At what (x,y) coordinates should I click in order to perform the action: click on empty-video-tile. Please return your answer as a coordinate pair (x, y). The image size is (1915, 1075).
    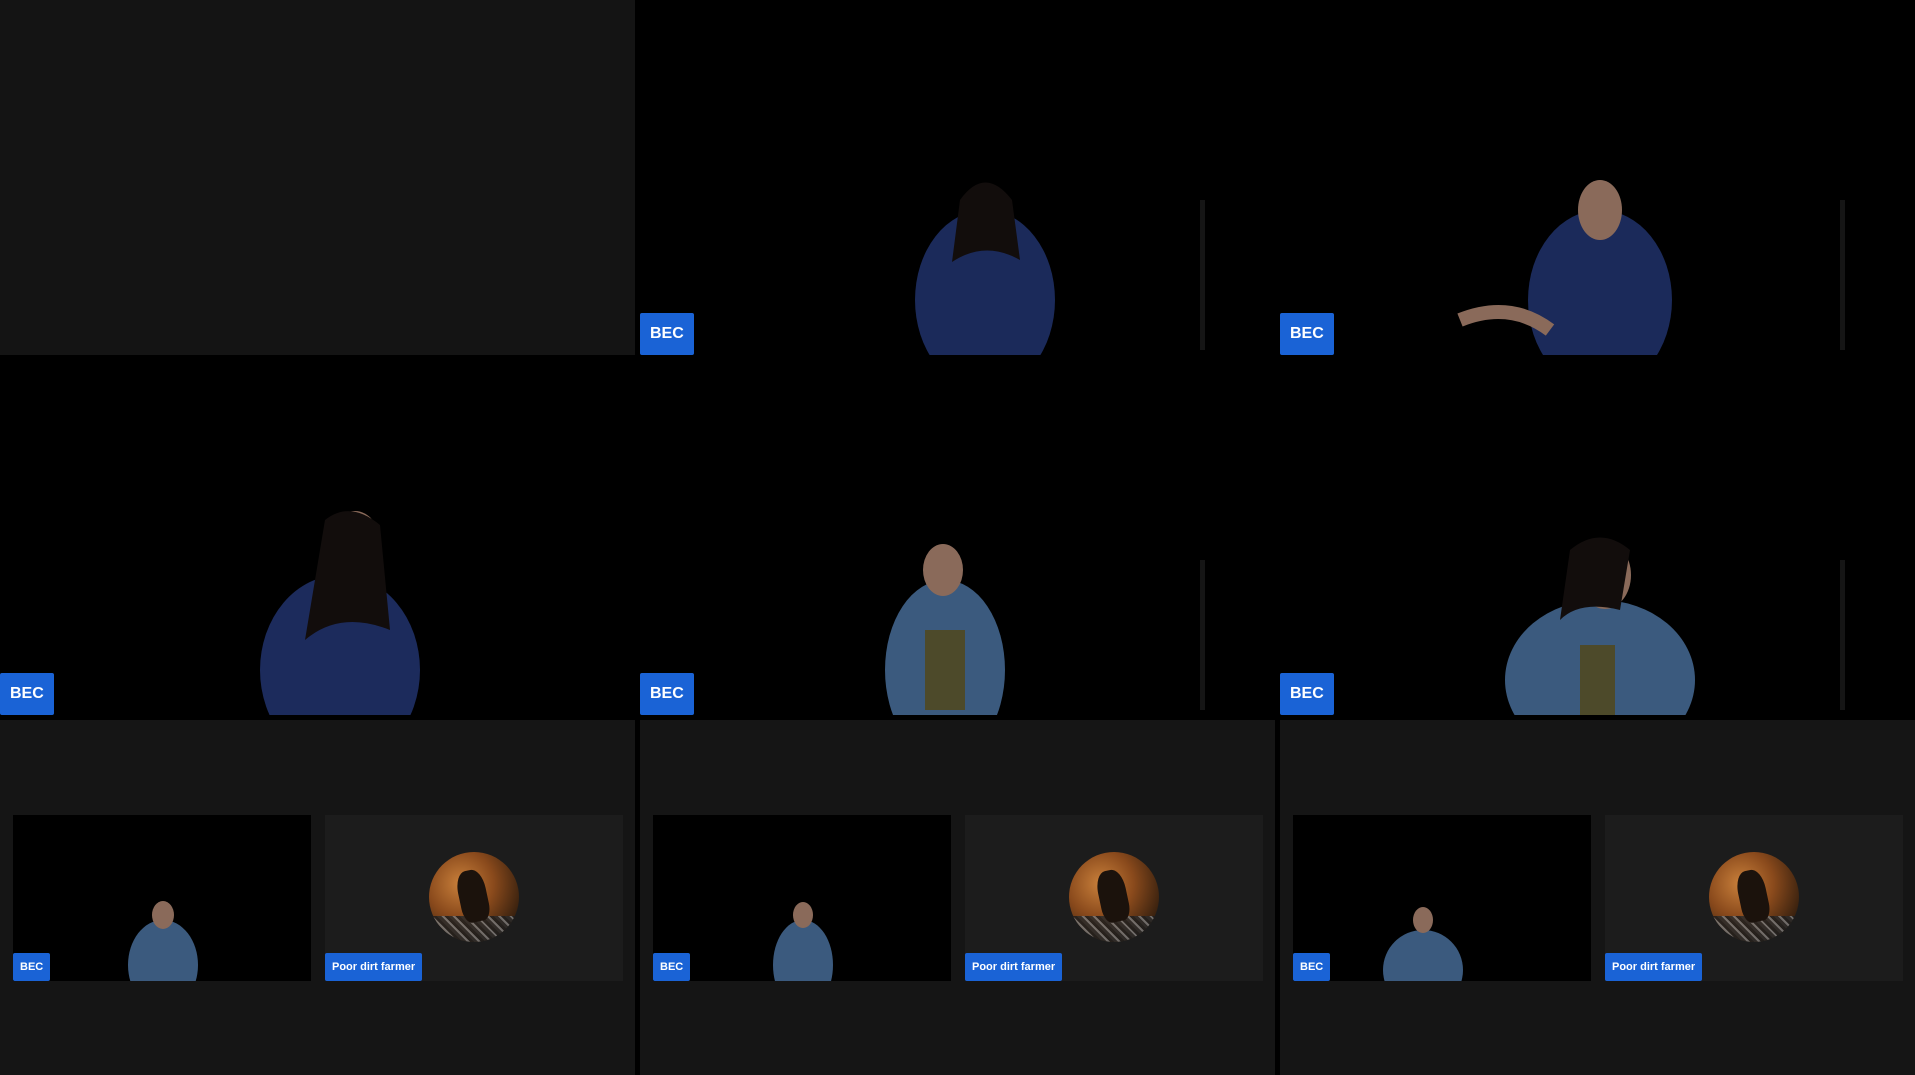
    Looking at the image, I should click on (317, 177).